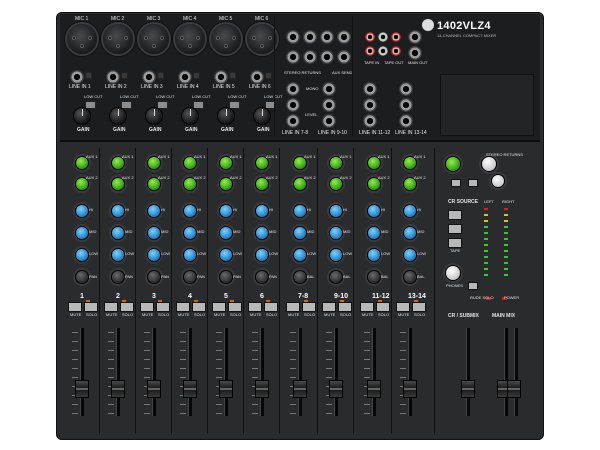 The width and height of the screenshot is (600, 450). I want to click on stereo-returns-knob, so click(489, 164).